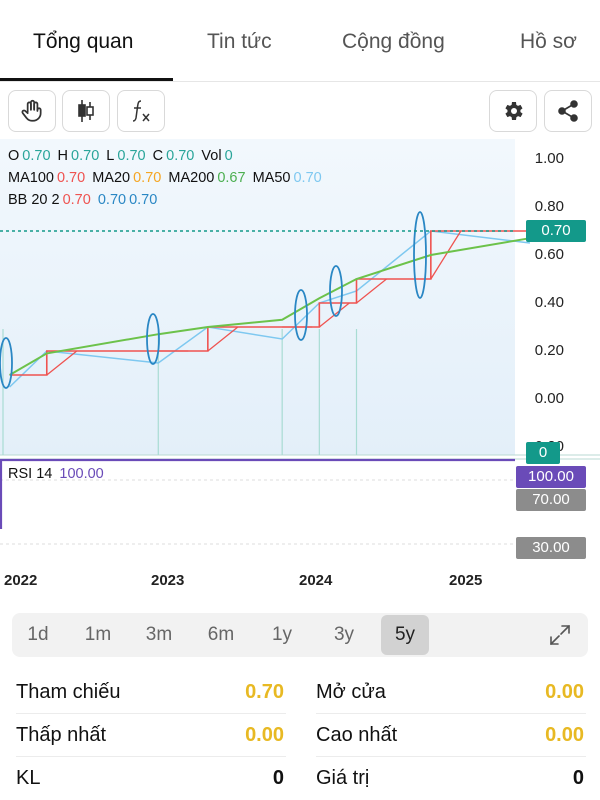  What do you see at coordinates (120, 156) in the screenshot?
I see `ohlc-legend: O 0.70 H 0.70 L 0.70 C 0.70 Vol 0` at bounding box center [120, 156].